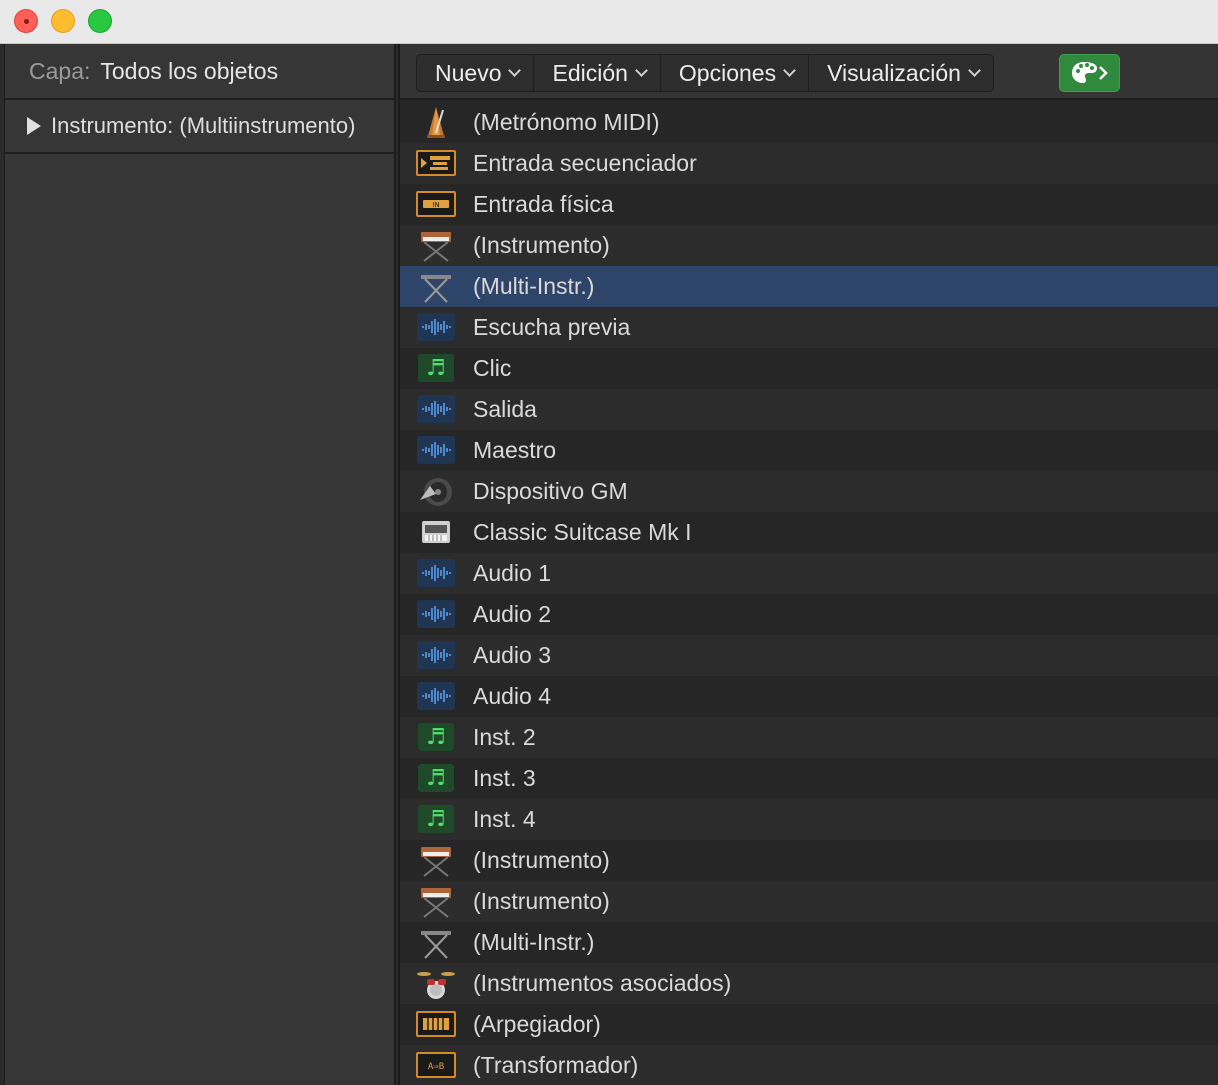  I want to click on window-titlebar, so click(609, 22).